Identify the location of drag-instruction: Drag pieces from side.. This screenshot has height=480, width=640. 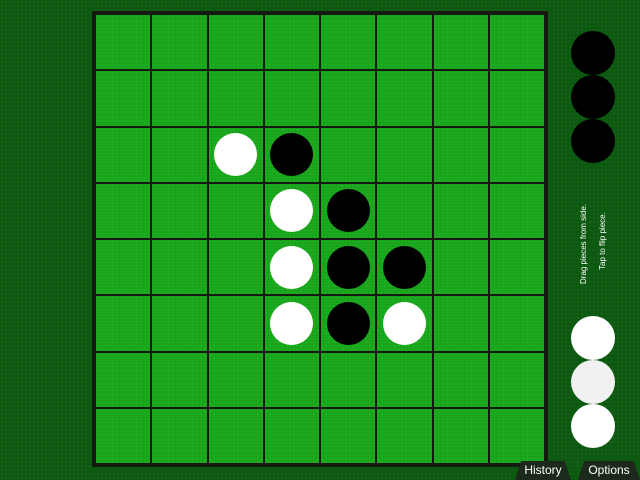
(583, 243).